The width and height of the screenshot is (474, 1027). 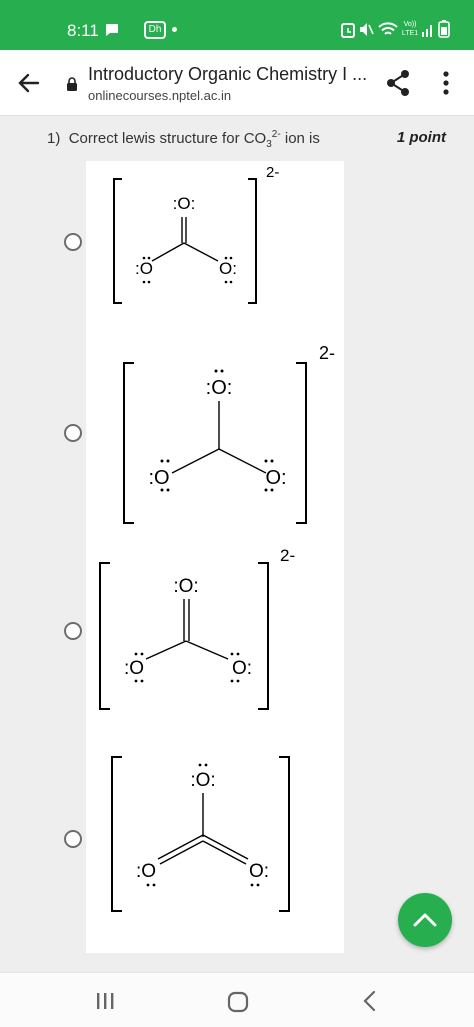 I want to click on option-3-charge: 2-, so click(x=287, y=555).